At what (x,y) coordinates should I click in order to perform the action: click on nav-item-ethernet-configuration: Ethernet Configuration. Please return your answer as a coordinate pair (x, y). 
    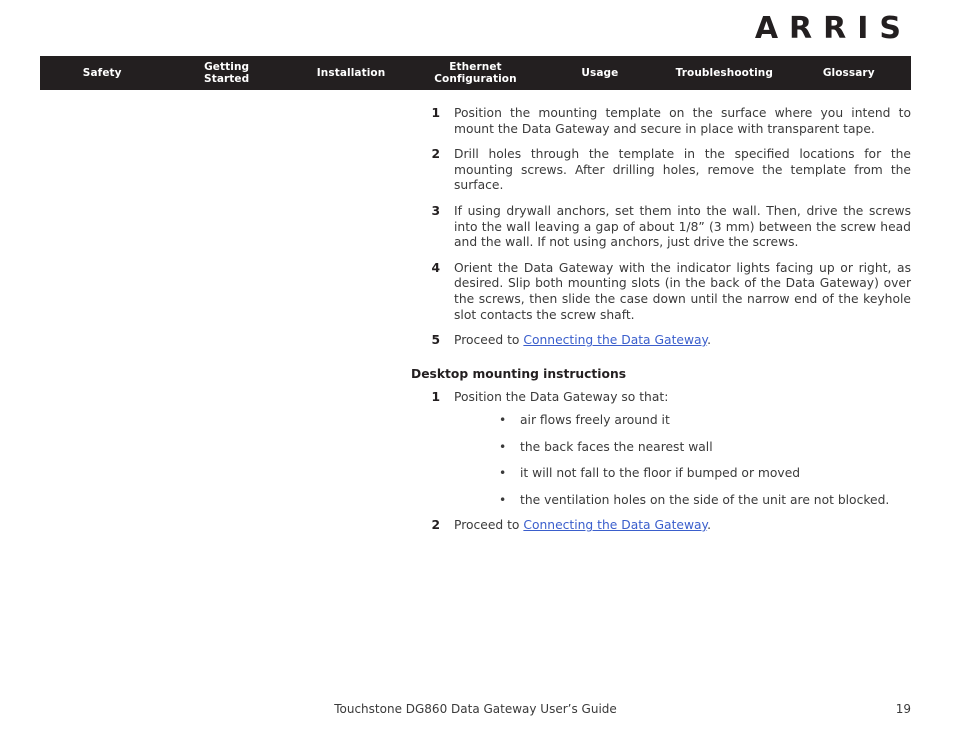
    Looking at the image, I should click on (475, 73).